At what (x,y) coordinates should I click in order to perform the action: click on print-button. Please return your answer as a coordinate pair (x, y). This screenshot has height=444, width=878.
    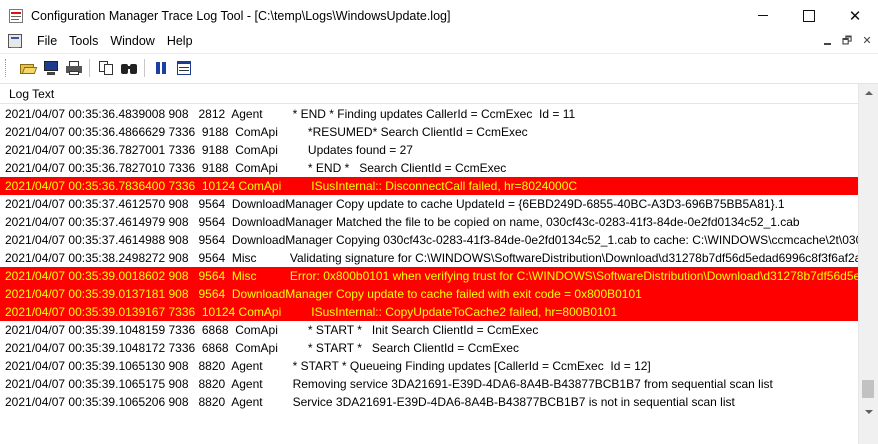
    Looking at the image, I should click on (73, 68).